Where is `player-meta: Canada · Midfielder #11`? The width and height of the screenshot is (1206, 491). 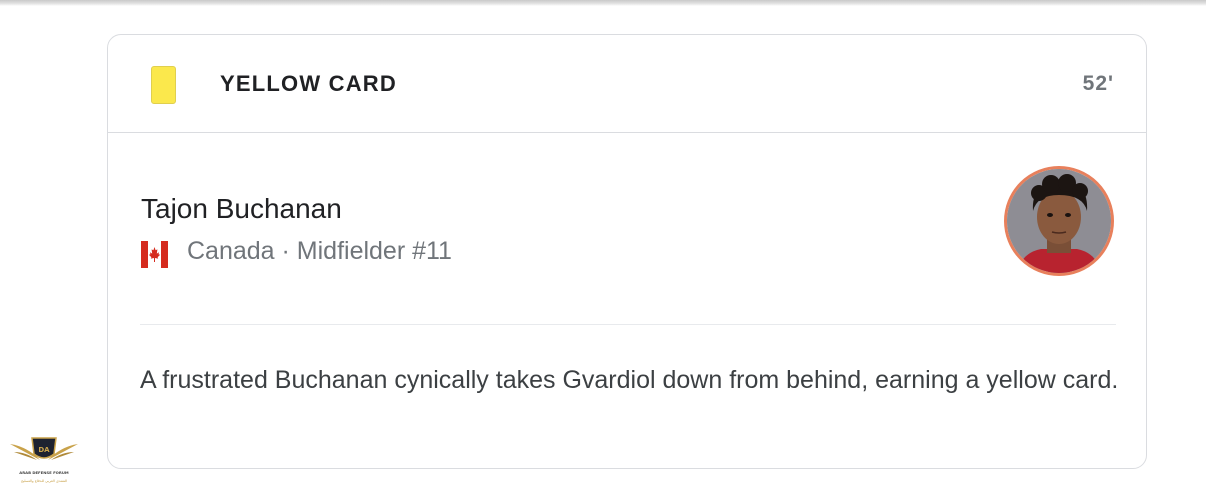
player-meta: Canada · Midfielder #11 is located at coordinates (296, 251).